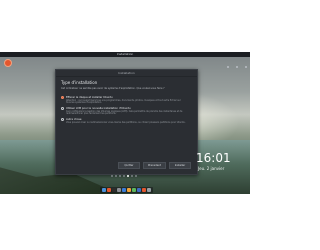 This screenshot has width=320, height=250. I want to click on desktop-date: Jeu. 2 janvier, so click(211, 168).